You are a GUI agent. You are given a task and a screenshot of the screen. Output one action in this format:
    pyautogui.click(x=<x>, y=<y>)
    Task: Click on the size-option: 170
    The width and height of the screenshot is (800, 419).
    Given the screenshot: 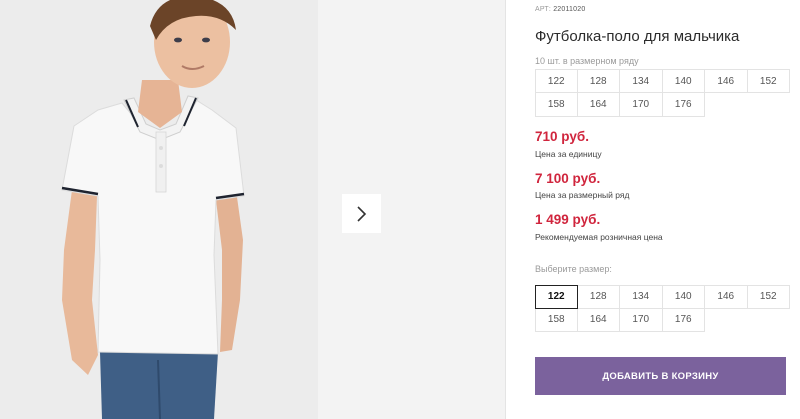 What is the action you would take?
    pyautogui.click(x=641, y=320)
    